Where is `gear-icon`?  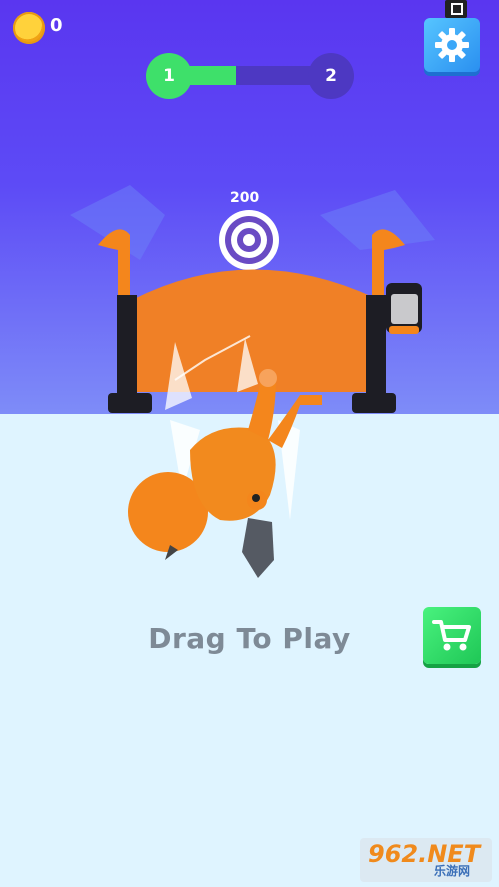
gear-icon is located at coordinates (452, 45).